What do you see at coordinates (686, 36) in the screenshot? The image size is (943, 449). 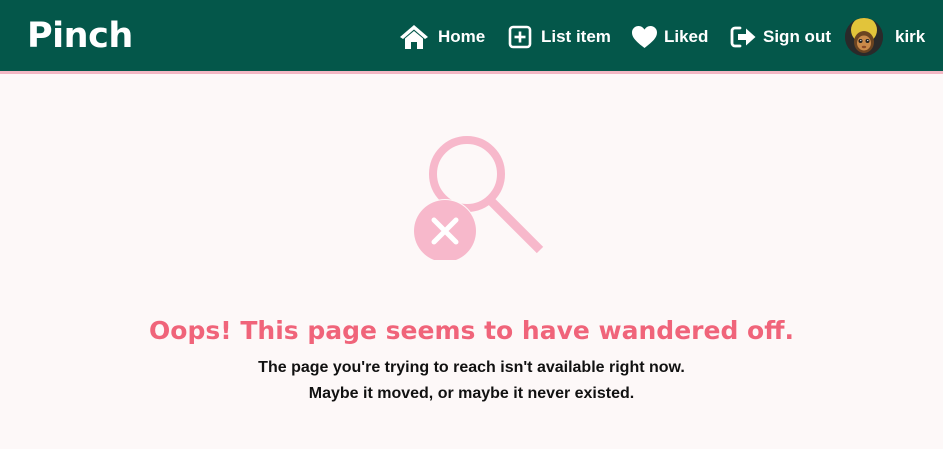 I see `nav-liked-label: Liked` at bounding box center [686, 36].